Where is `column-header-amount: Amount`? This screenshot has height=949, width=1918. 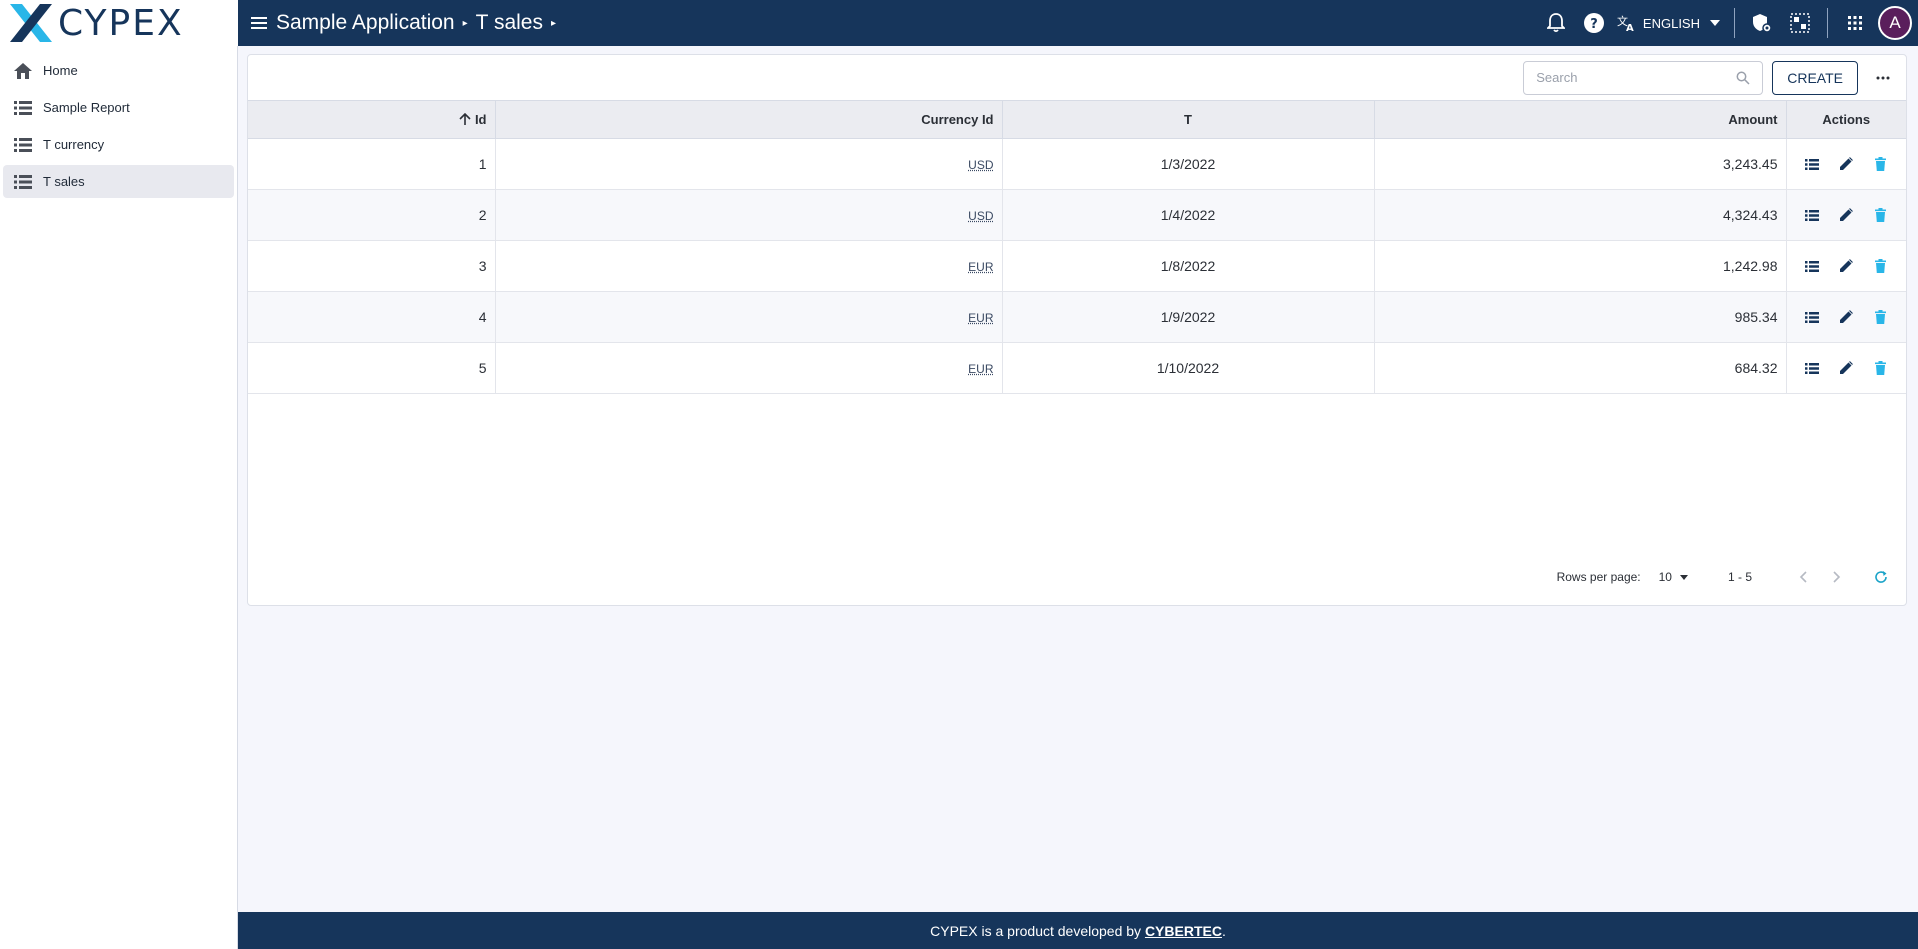
column-header-amount: Amount is located at coordinates (1580, 119).